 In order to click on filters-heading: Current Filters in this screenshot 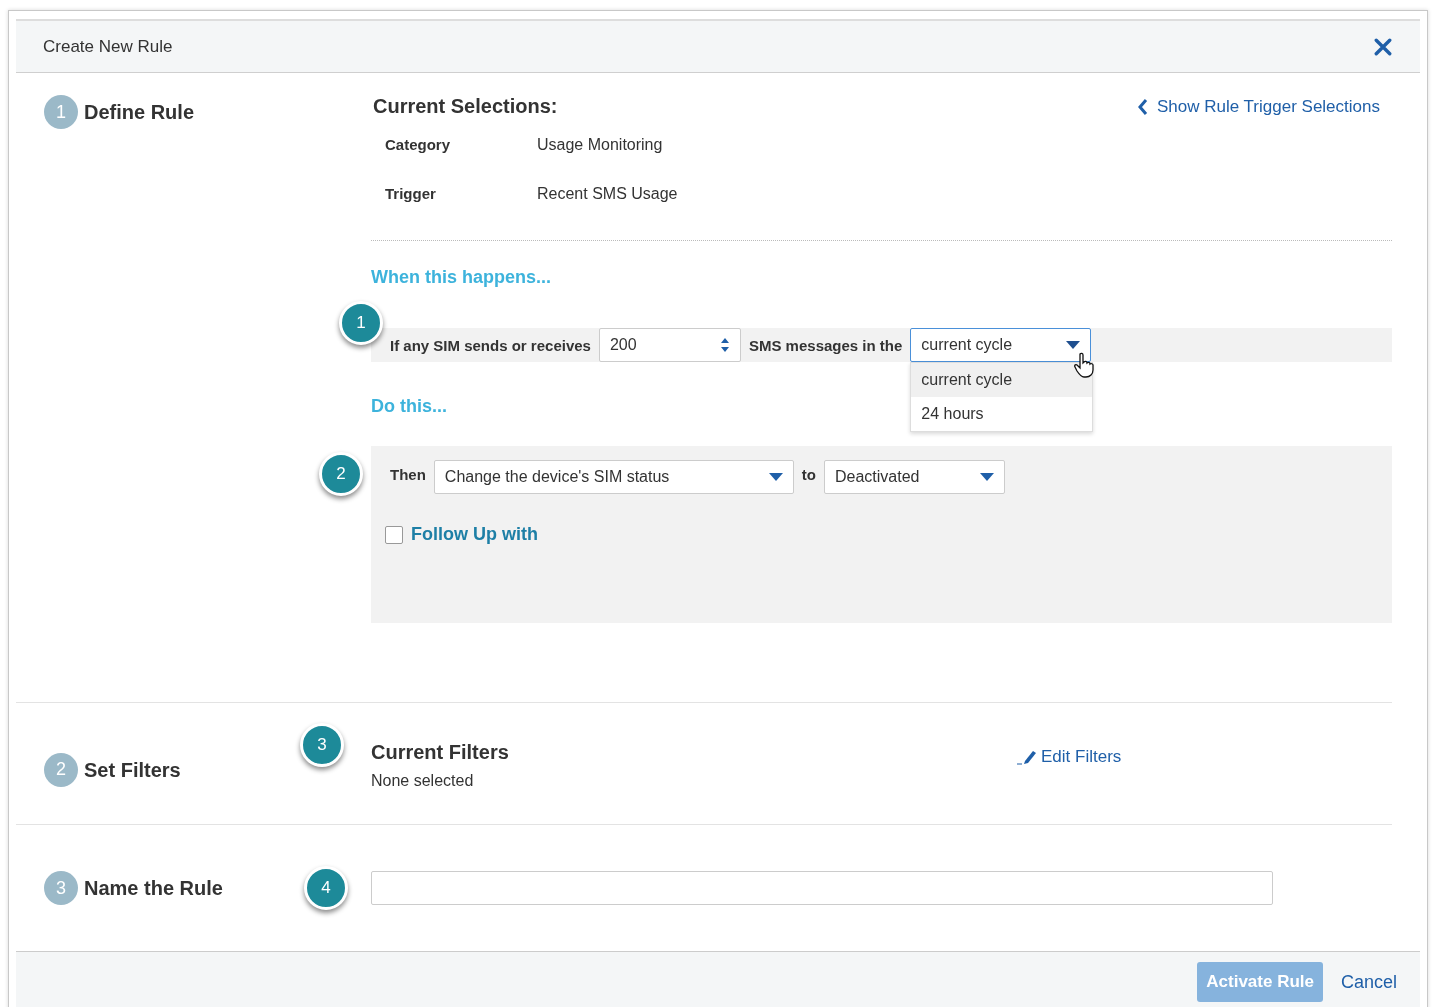, I will do `click(440, 752)`.